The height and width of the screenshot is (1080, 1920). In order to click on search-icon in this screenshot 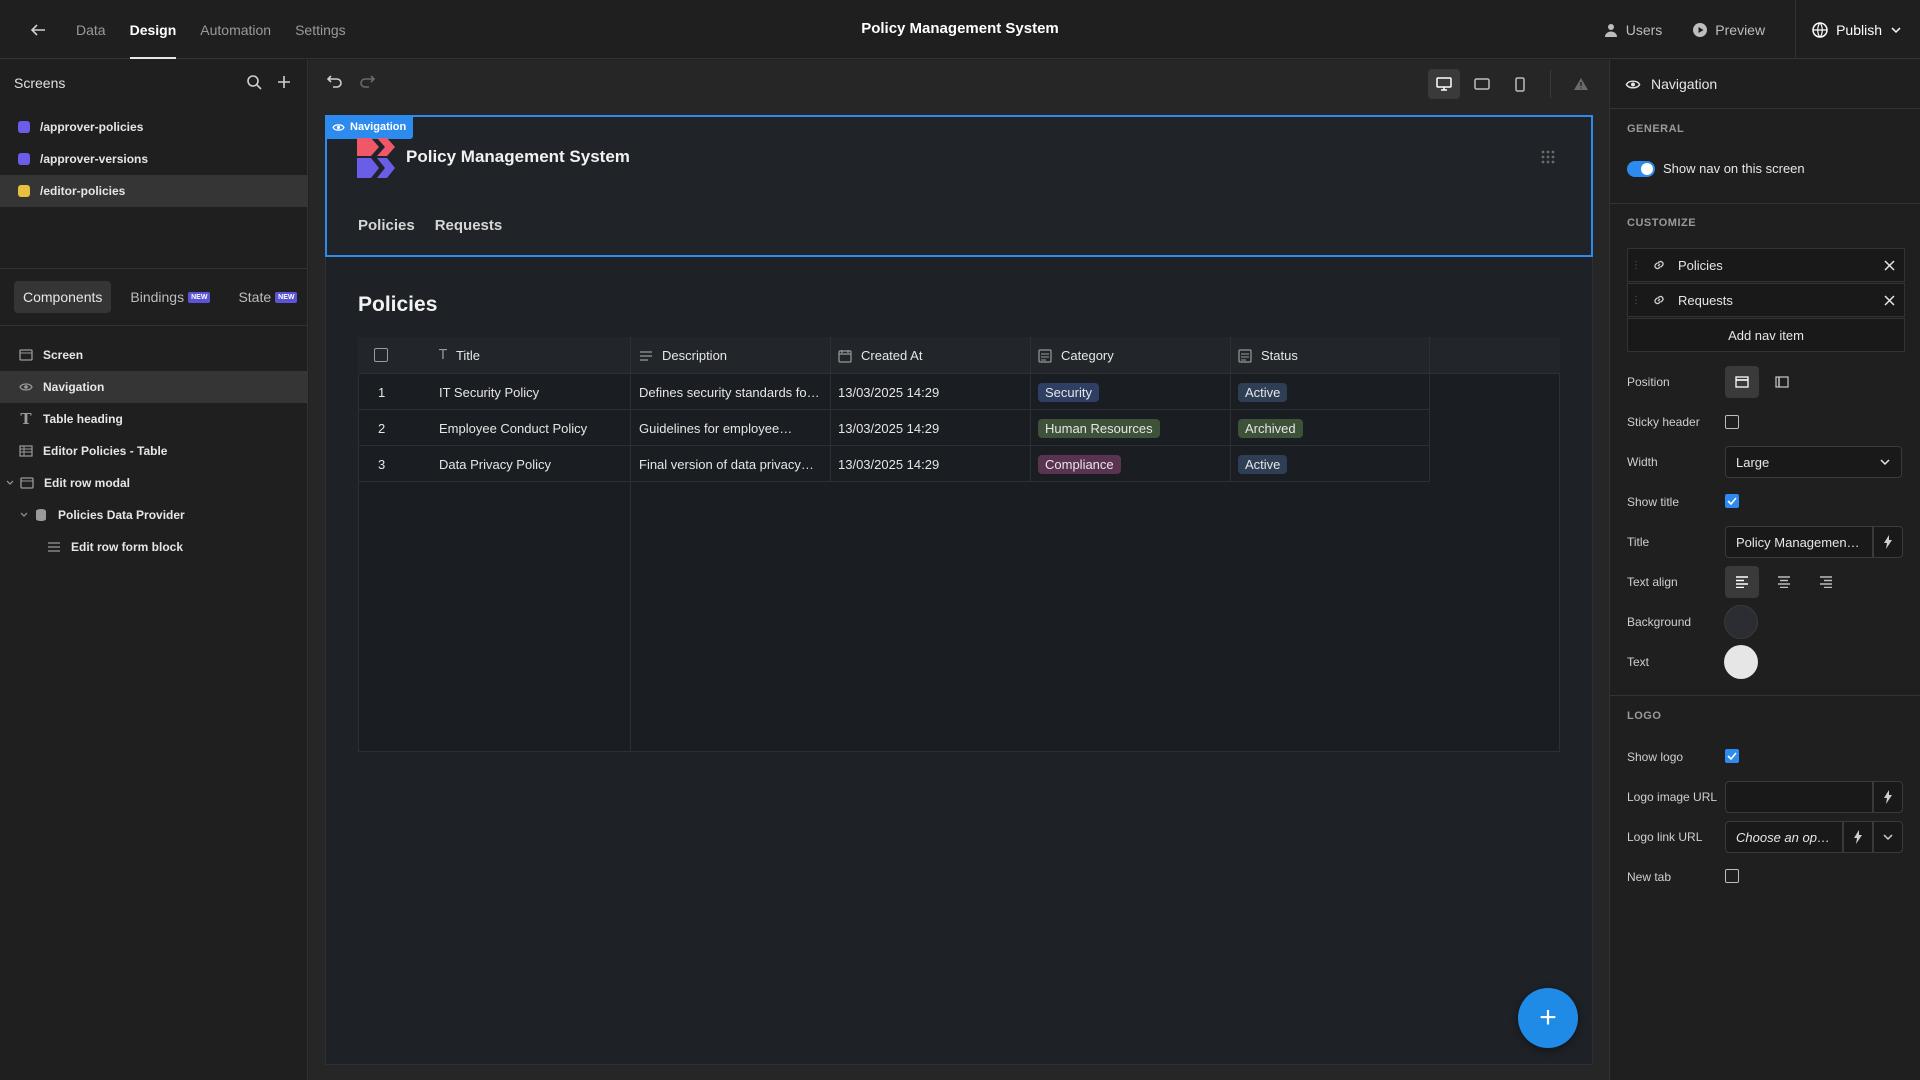, I will do `click(254, 82)`.